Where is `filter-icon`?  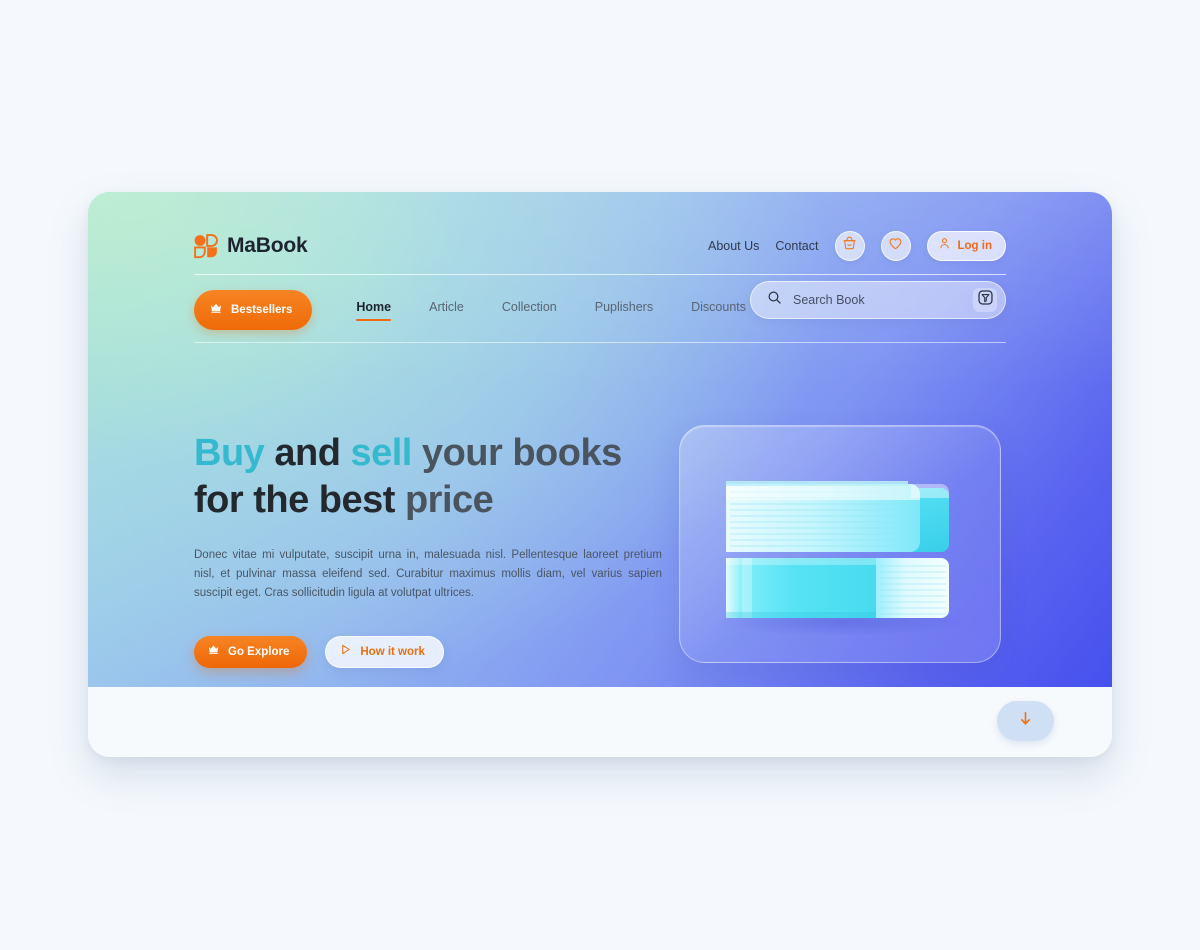
filter-icon is located at coordinates (985, 300).